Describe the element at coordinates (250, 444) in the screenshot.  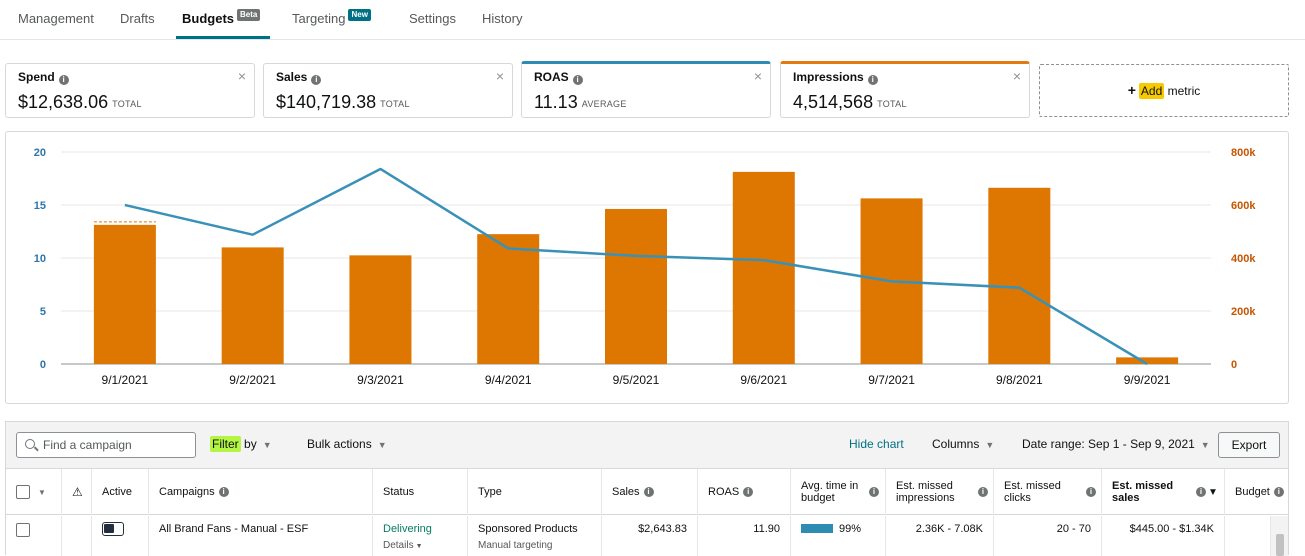
I see `filter-by-label: by` at that location.